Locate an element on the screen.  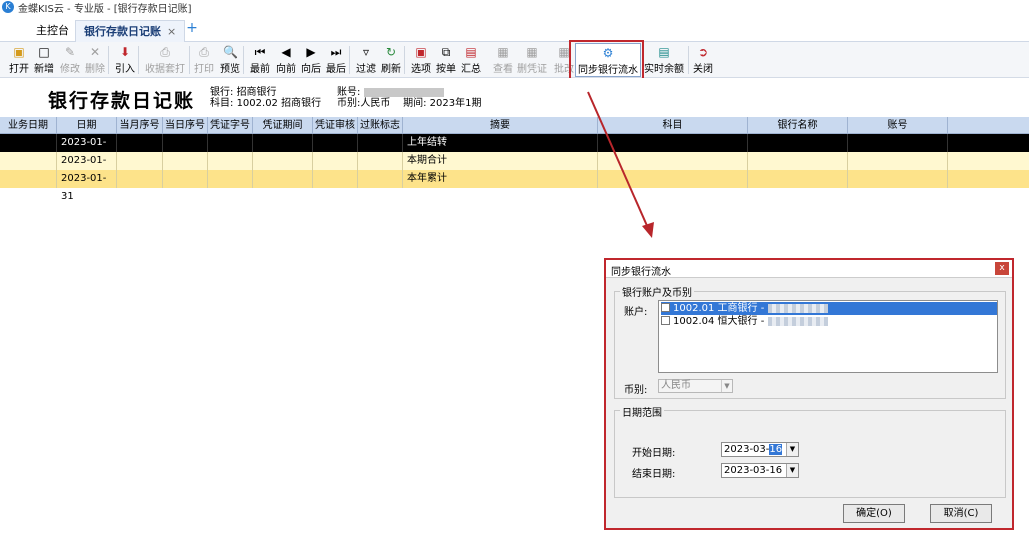
dialog-title: 同步银行流水 is located at coordinates (641, 272).